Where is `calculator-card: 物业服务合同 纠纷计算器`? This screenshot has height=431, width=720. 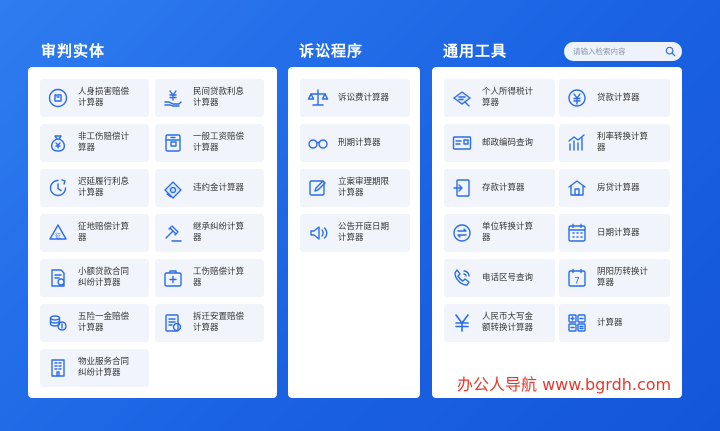
calculator-card: 物业服务合同 纠纷计算器 is located at coordinates (94, 368).